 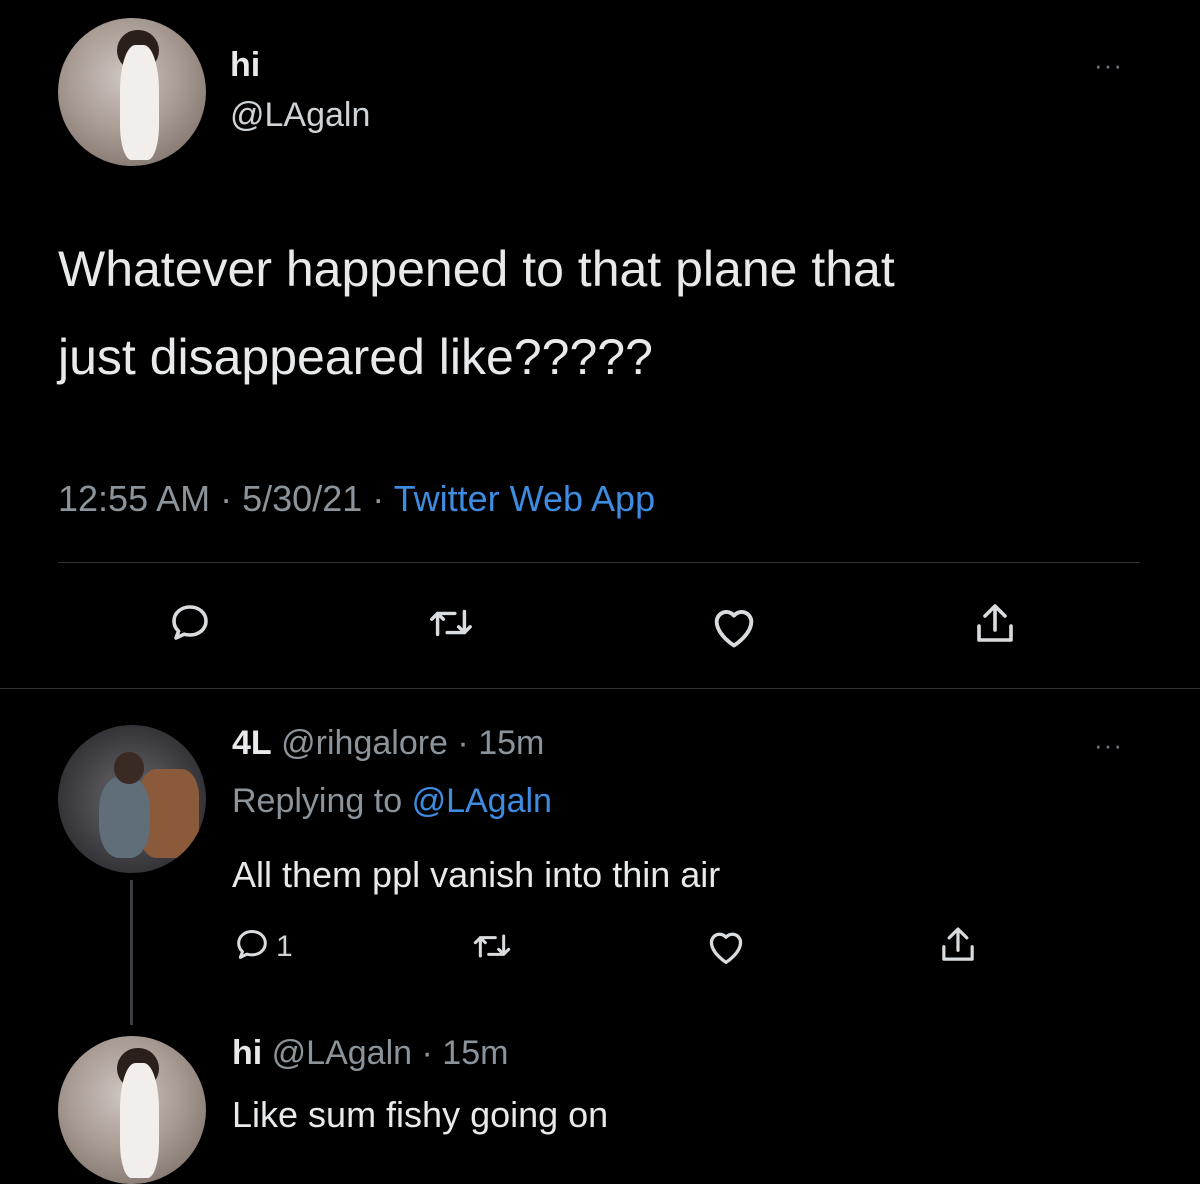 I want to click on thread-line, so click(x=131, y=952).